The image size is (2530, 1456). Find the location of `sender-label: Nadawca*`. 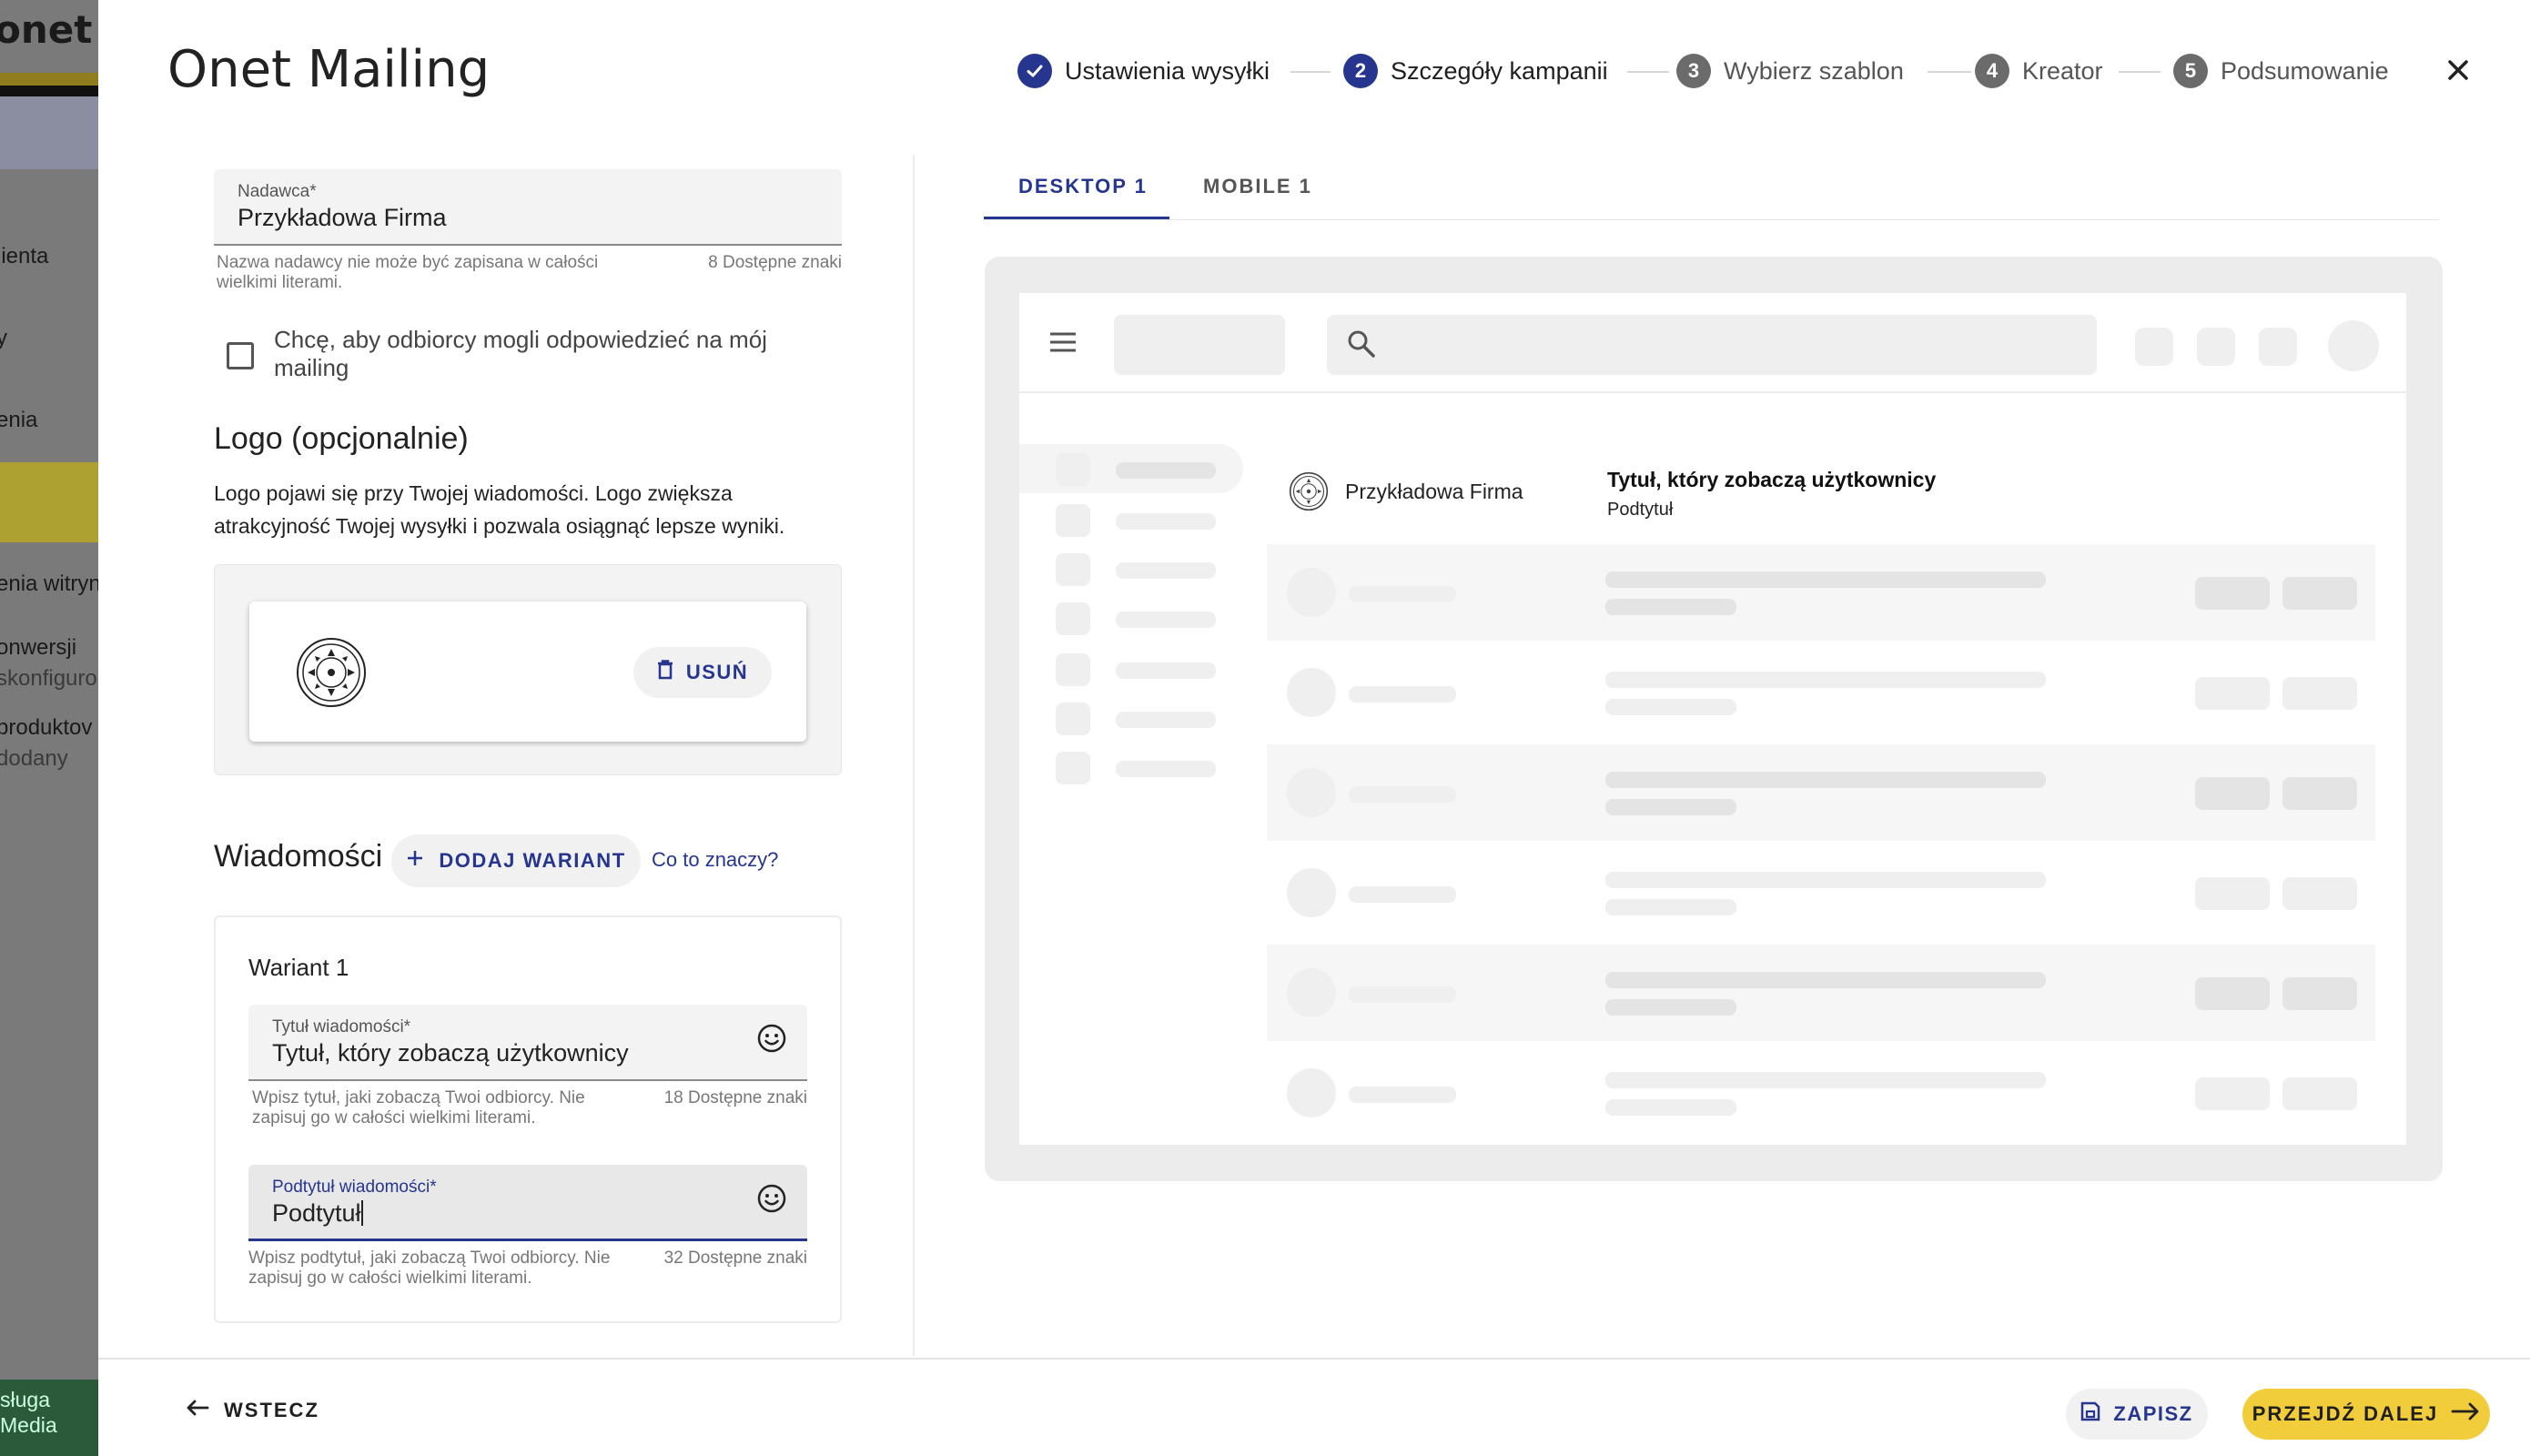

sender-label: Nadawca* is located at coordinates (277, 192).